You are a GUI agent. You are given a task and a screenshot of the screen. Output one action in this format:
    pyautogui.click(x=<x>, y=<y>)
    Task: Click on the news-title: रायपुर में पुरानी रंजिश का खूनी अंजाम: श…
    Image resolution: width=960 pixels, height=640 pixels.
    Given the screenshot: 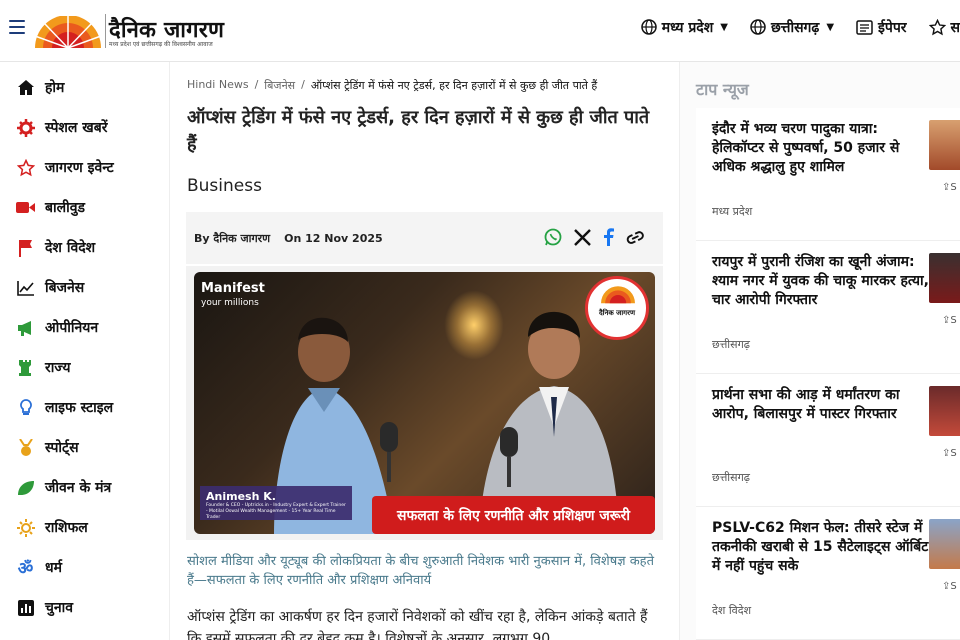 What is the action you would take?
    pyautogui.click(x=822, y=281)
    